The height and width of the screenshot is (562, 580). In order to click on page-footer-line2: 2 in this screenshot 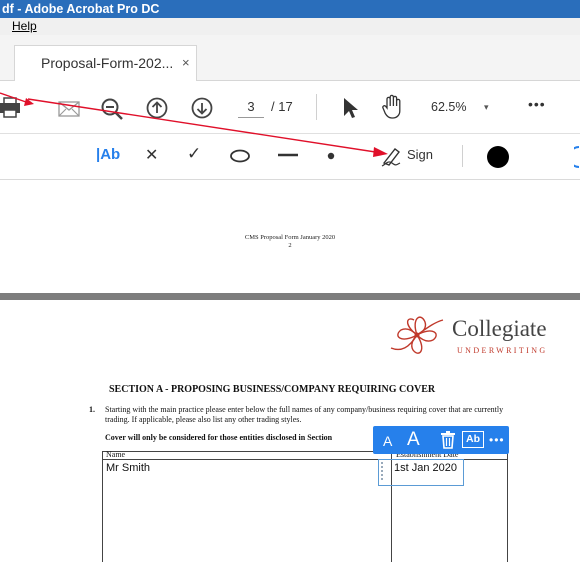, I will do `click(290, 245)`.